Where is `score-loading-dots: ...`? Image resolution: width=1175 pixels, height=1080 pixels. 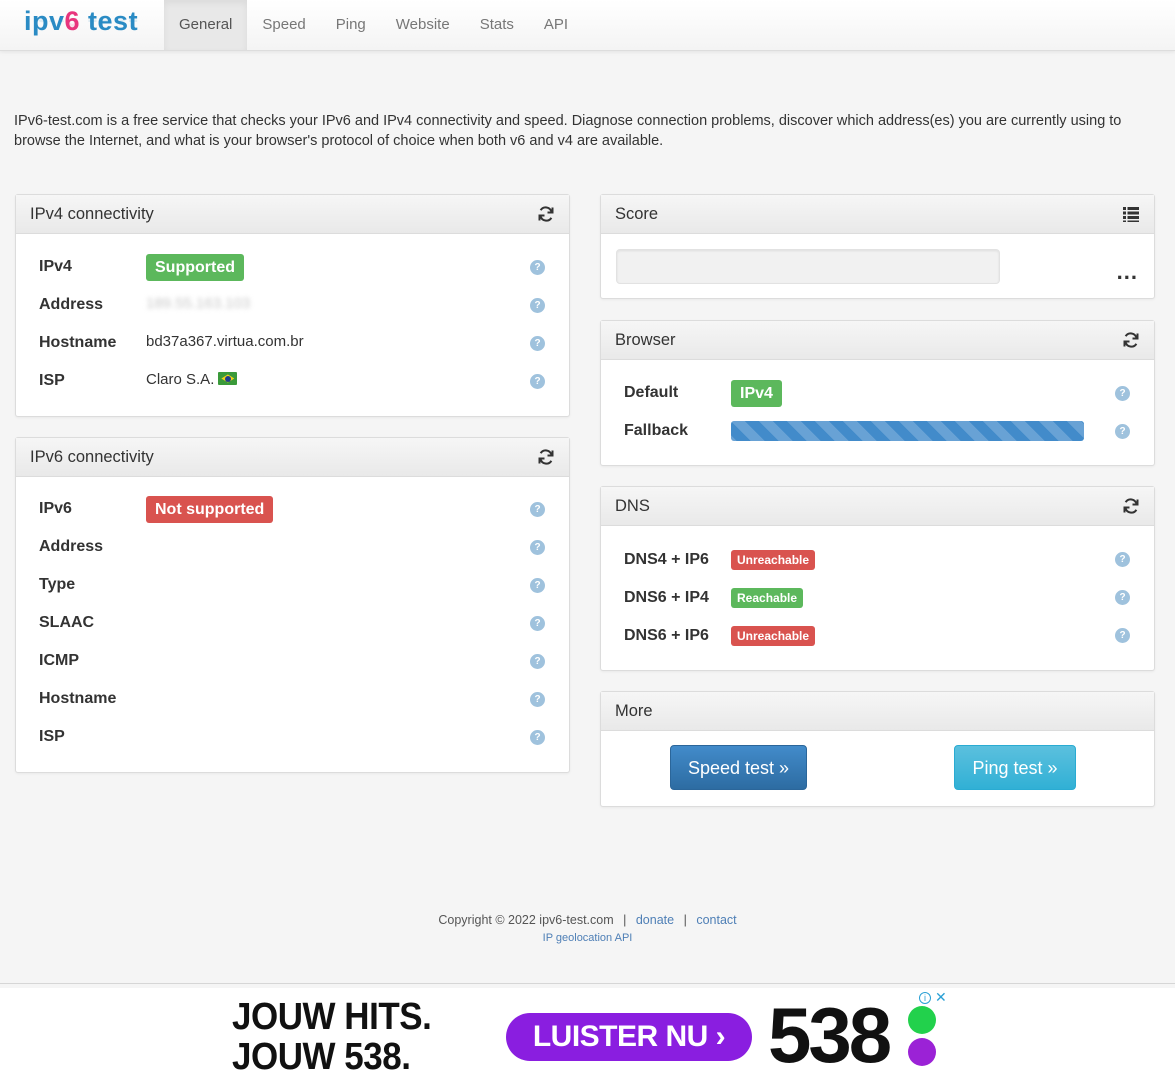 score-loading-dots: ... is located at coordinates (1127, 271).